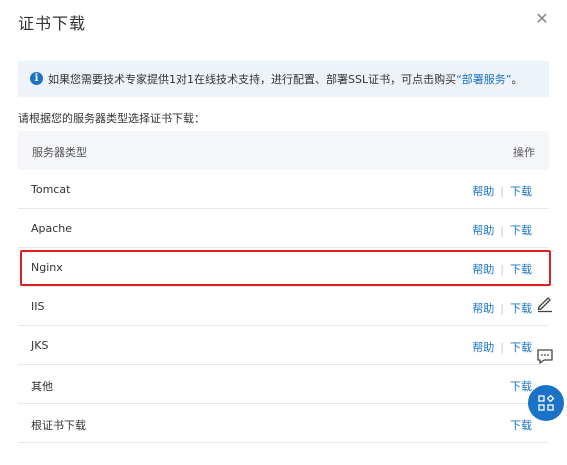 This screenshot has width=567, height=465. Describe the element at coordinates (59, 152) in the screenshot. I see `header-server-type: 服务器类型` at that location.